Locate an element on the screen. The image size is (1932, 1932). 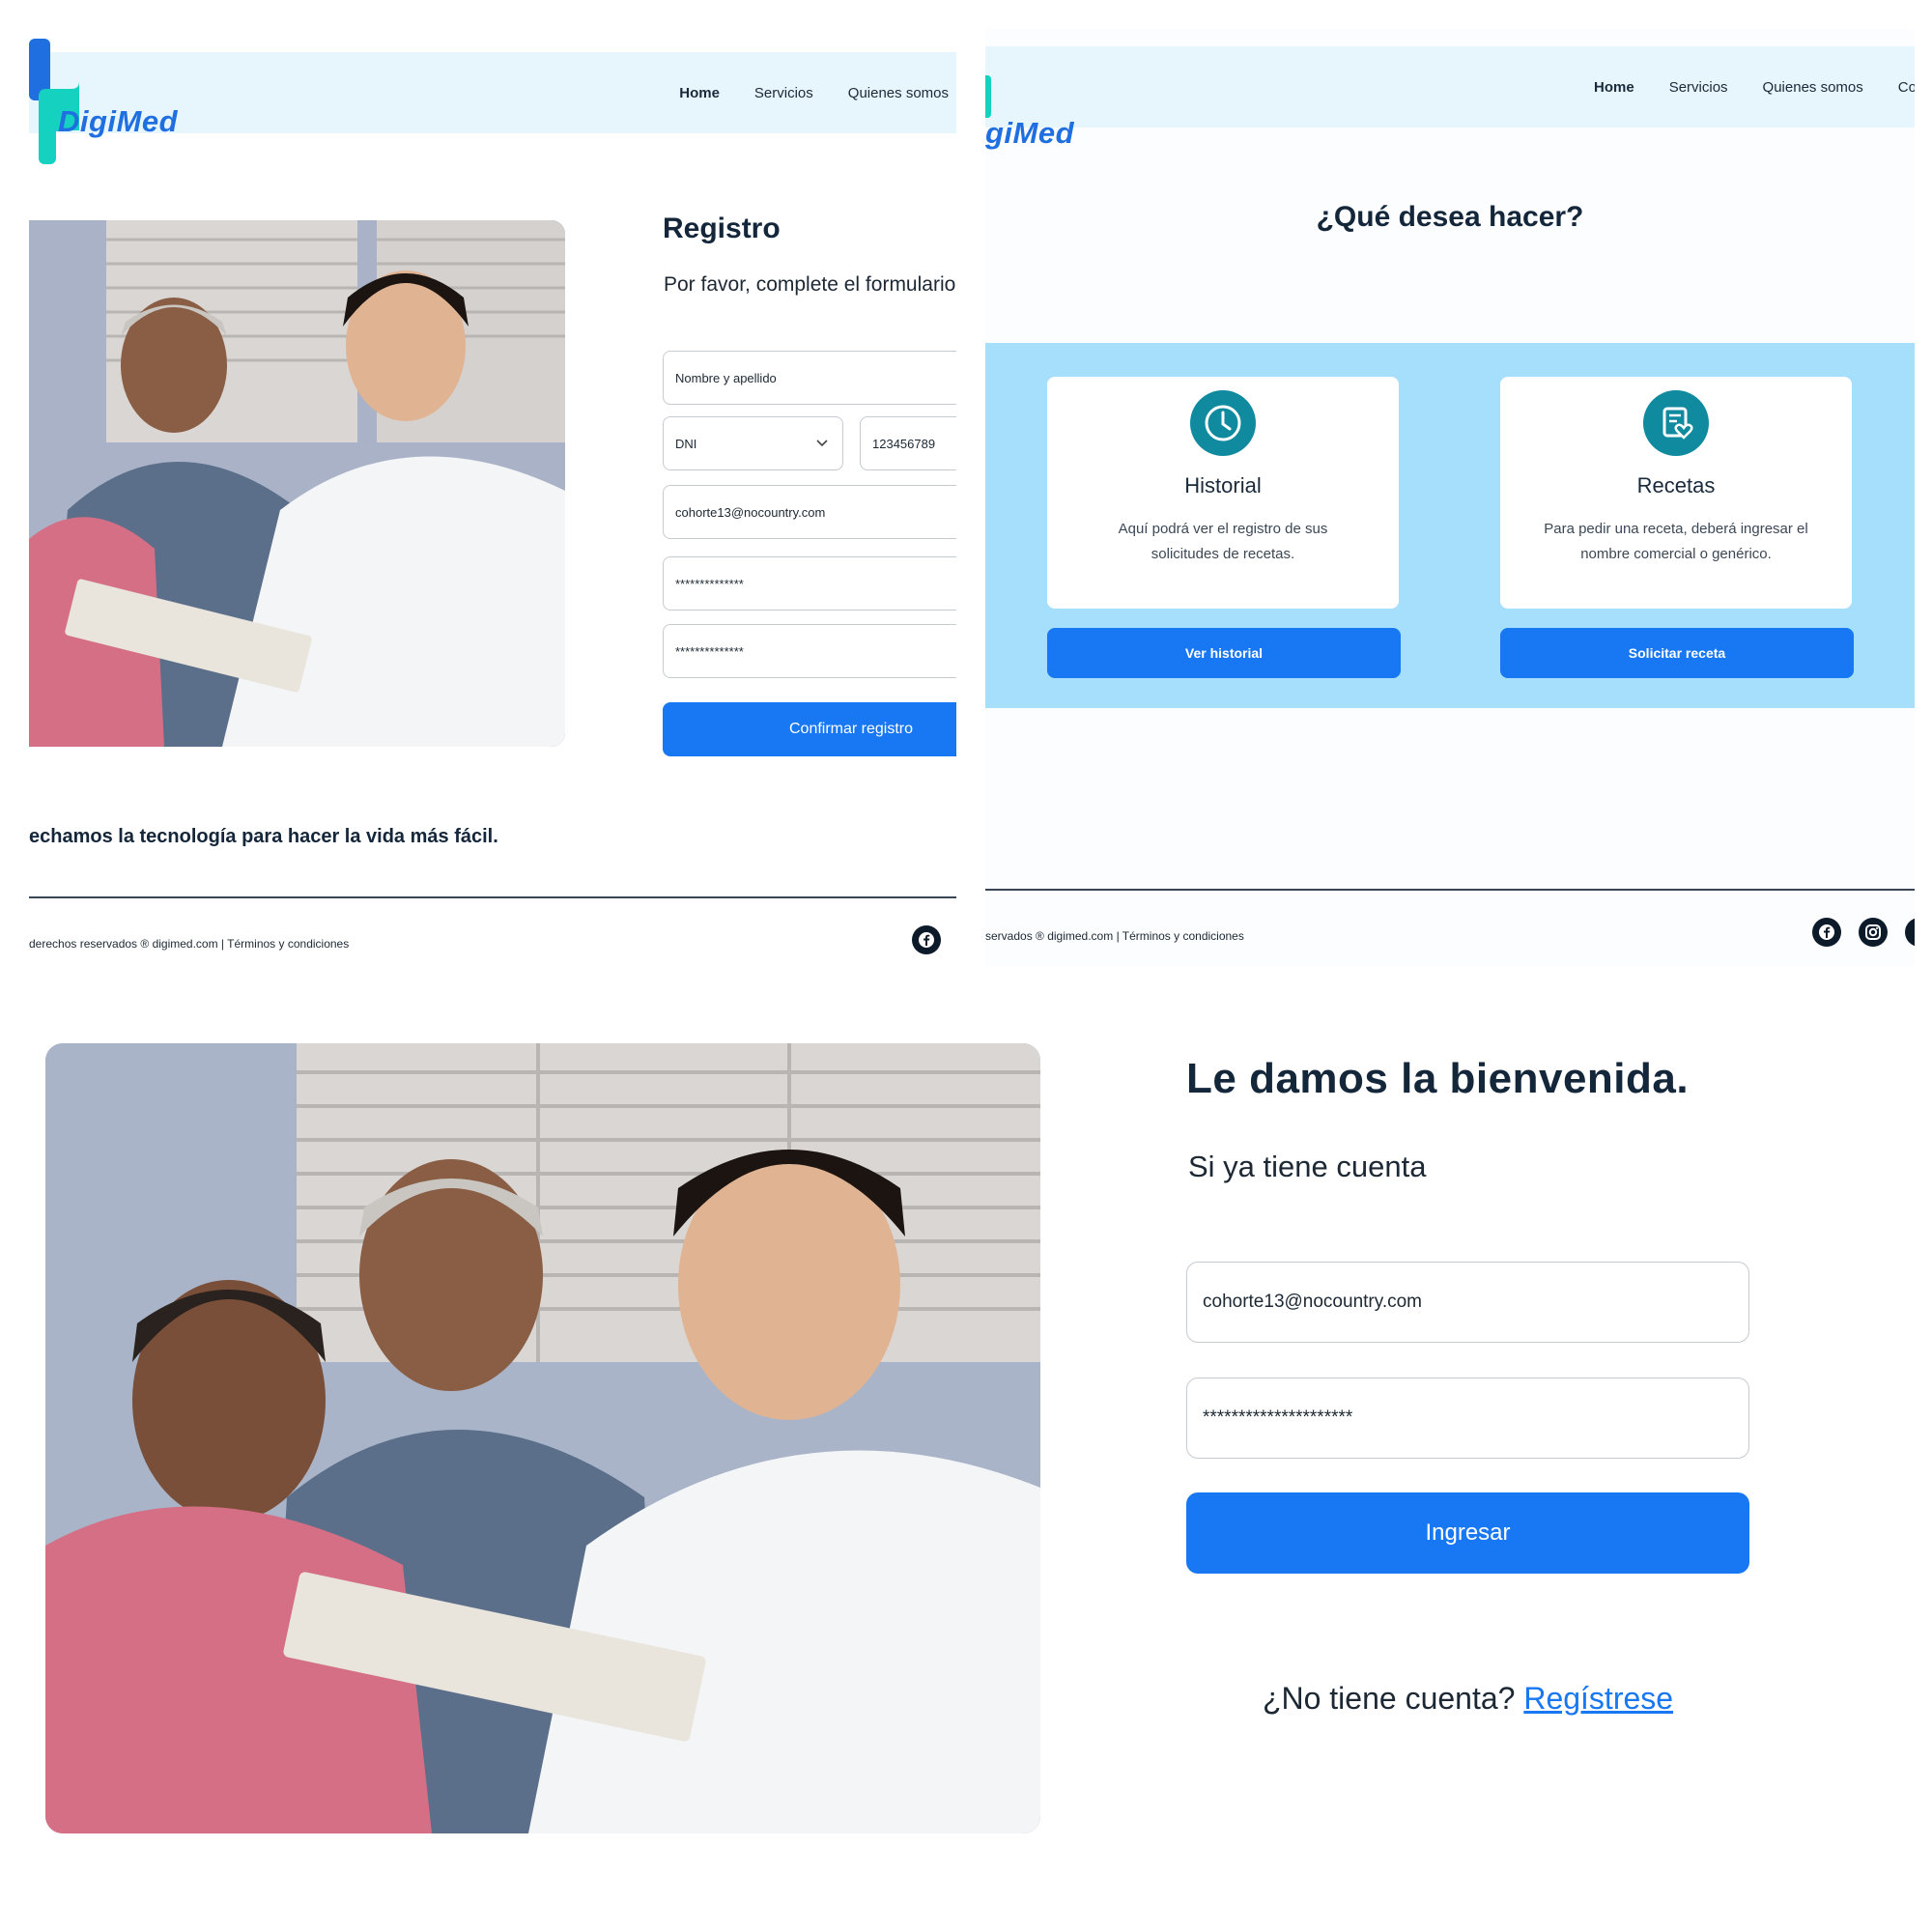
password-field: ************** is located at coordinates (809, 583).